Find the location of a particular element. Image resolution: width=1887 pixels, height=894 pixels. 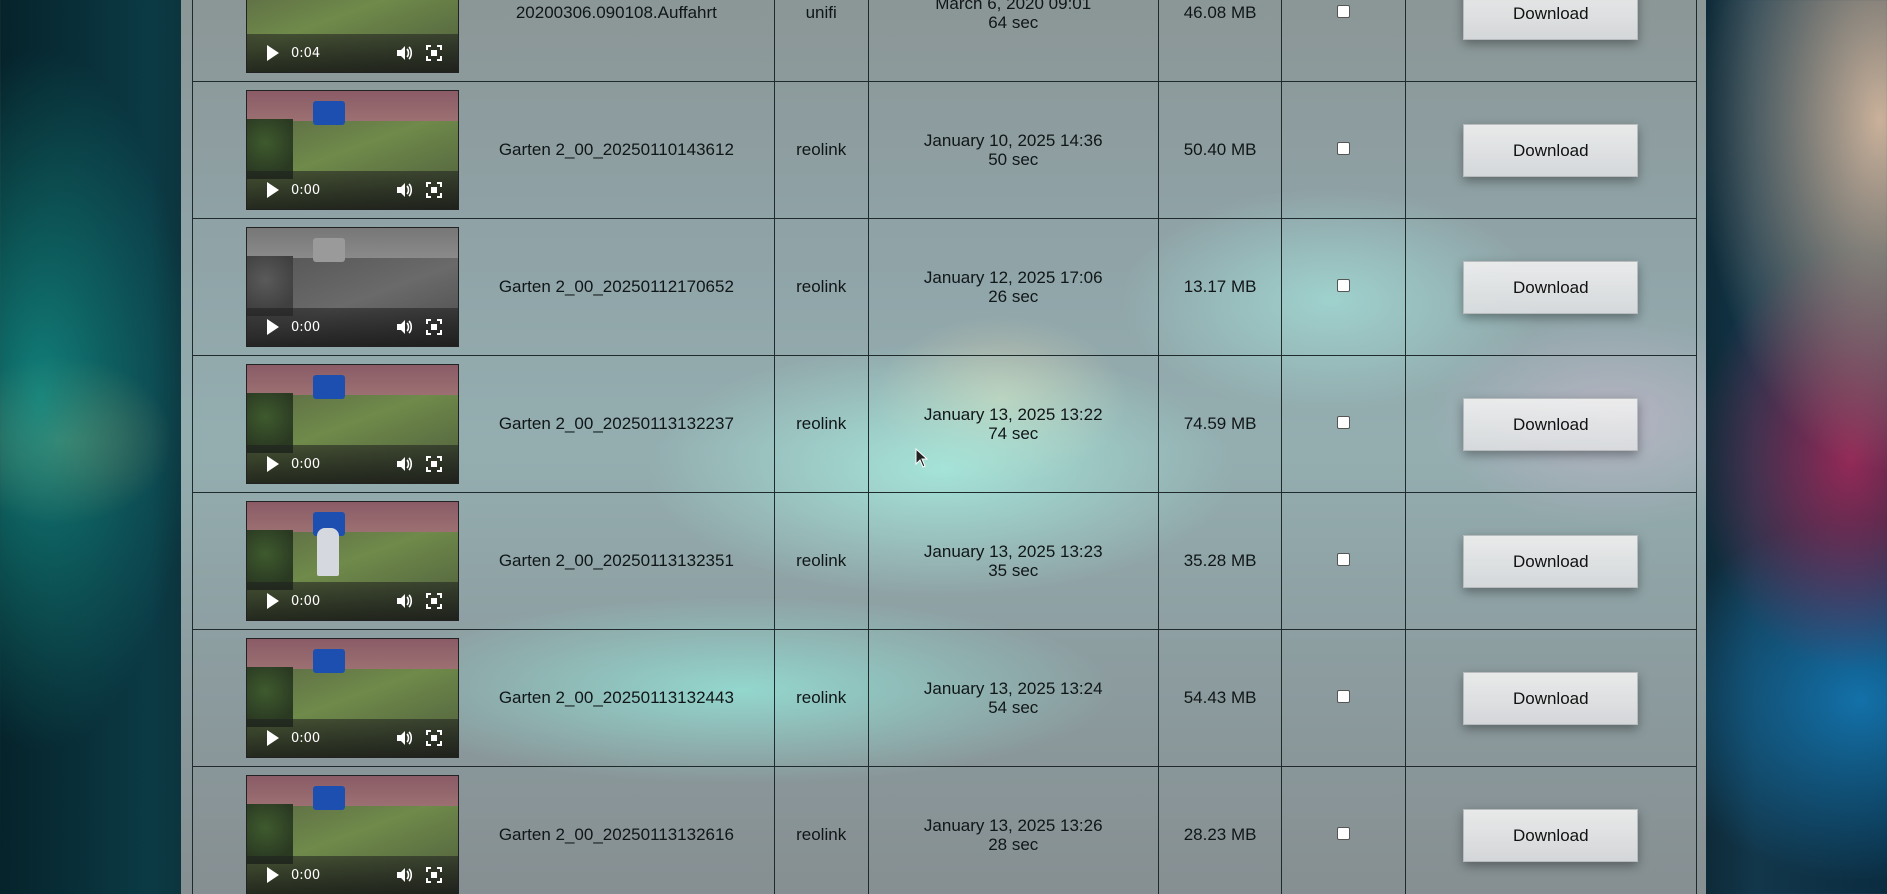

recording-date: January 13, 2025 13:23 is located at coordinates (1013, 551).